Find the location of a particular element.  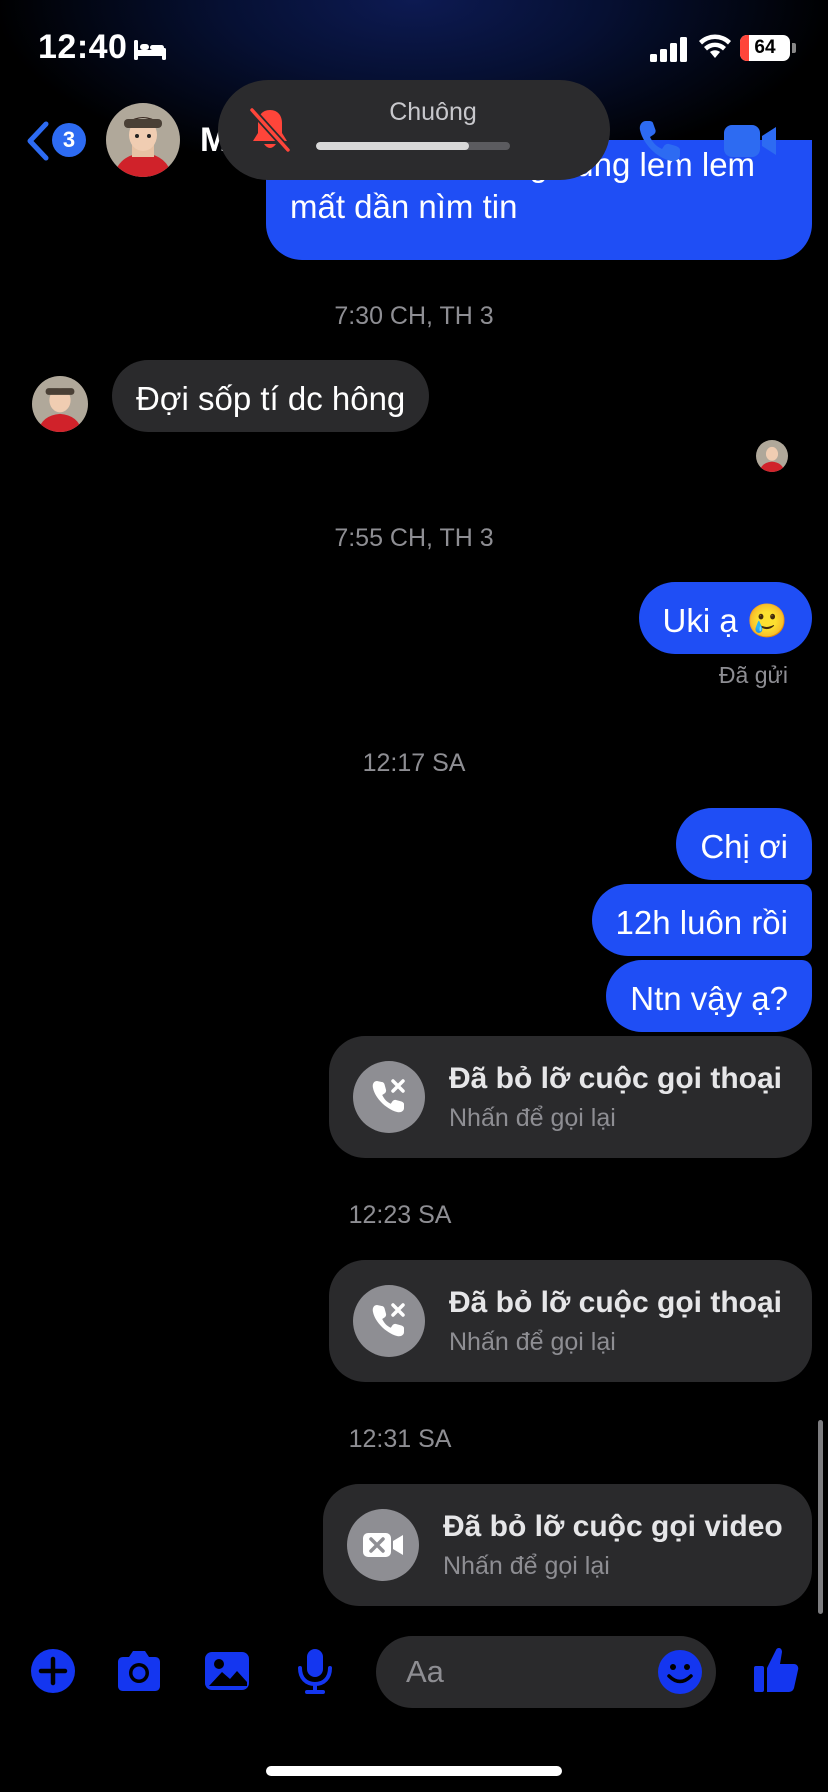

outgoing-message: Ntn vậy ạ? is located at coordinates (709, 996).